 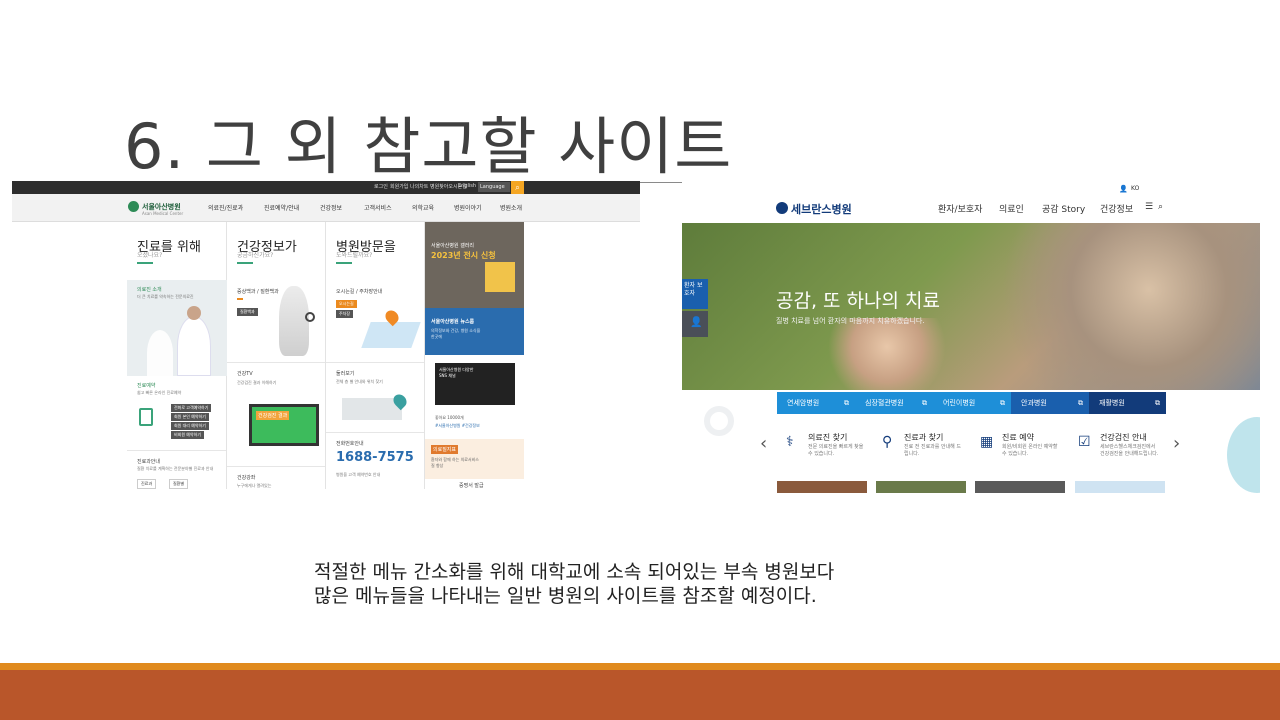 I want to click on sev-hospital-cancer-label: 연세암병원, so click(x=803, y=403).